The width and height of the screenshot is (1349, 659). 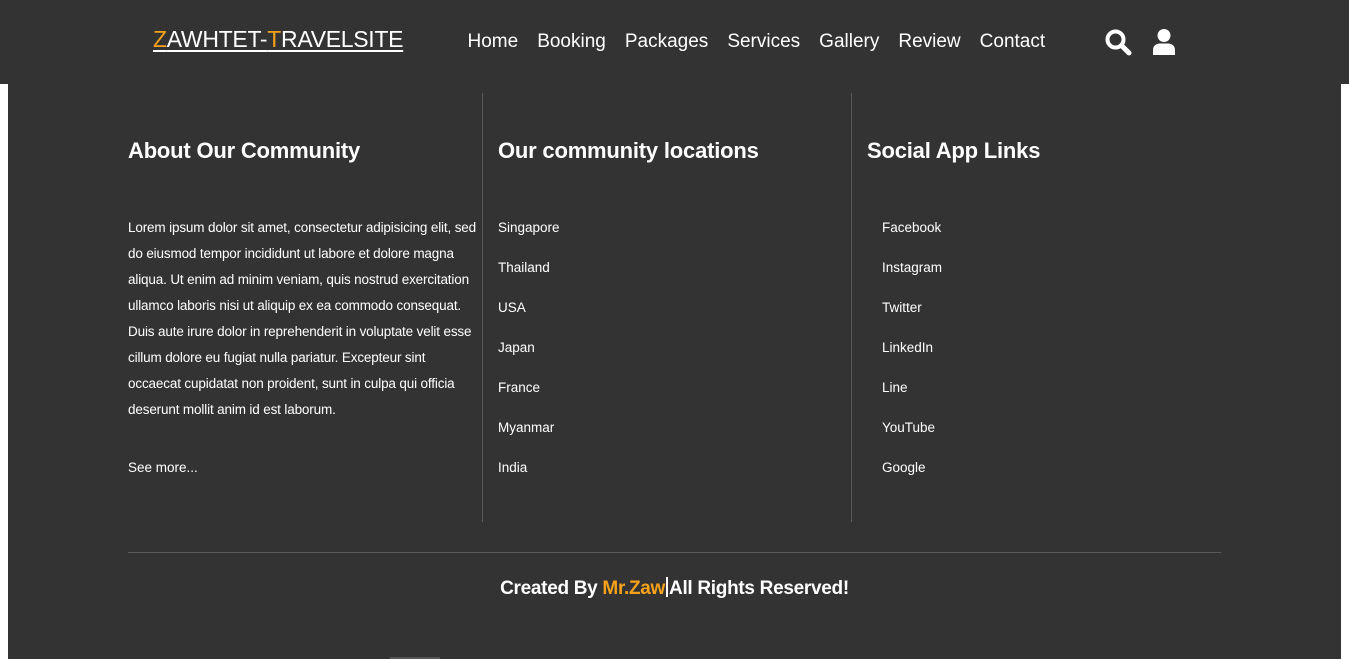 What do you see at coordinates (529, 439) in the screenshot?
I see `location-myanmar: Myanmar` at bounding box center [529, 439].